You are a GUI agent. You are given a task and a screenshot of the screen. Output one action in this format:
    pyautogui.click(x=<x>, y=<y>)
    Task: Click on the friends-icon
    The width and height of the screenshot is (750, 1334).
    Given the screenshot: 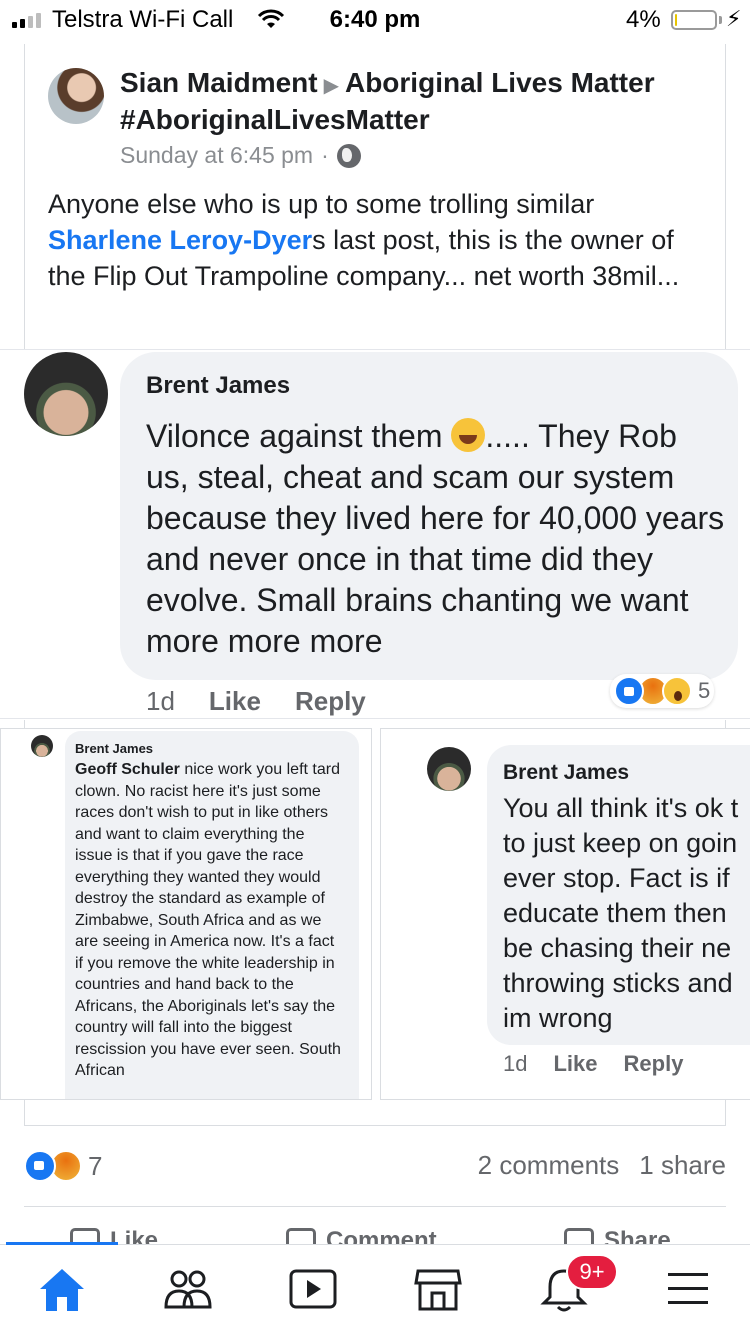 What is the action you would take?
    pyautogui.click(x=188, y=1289)
    